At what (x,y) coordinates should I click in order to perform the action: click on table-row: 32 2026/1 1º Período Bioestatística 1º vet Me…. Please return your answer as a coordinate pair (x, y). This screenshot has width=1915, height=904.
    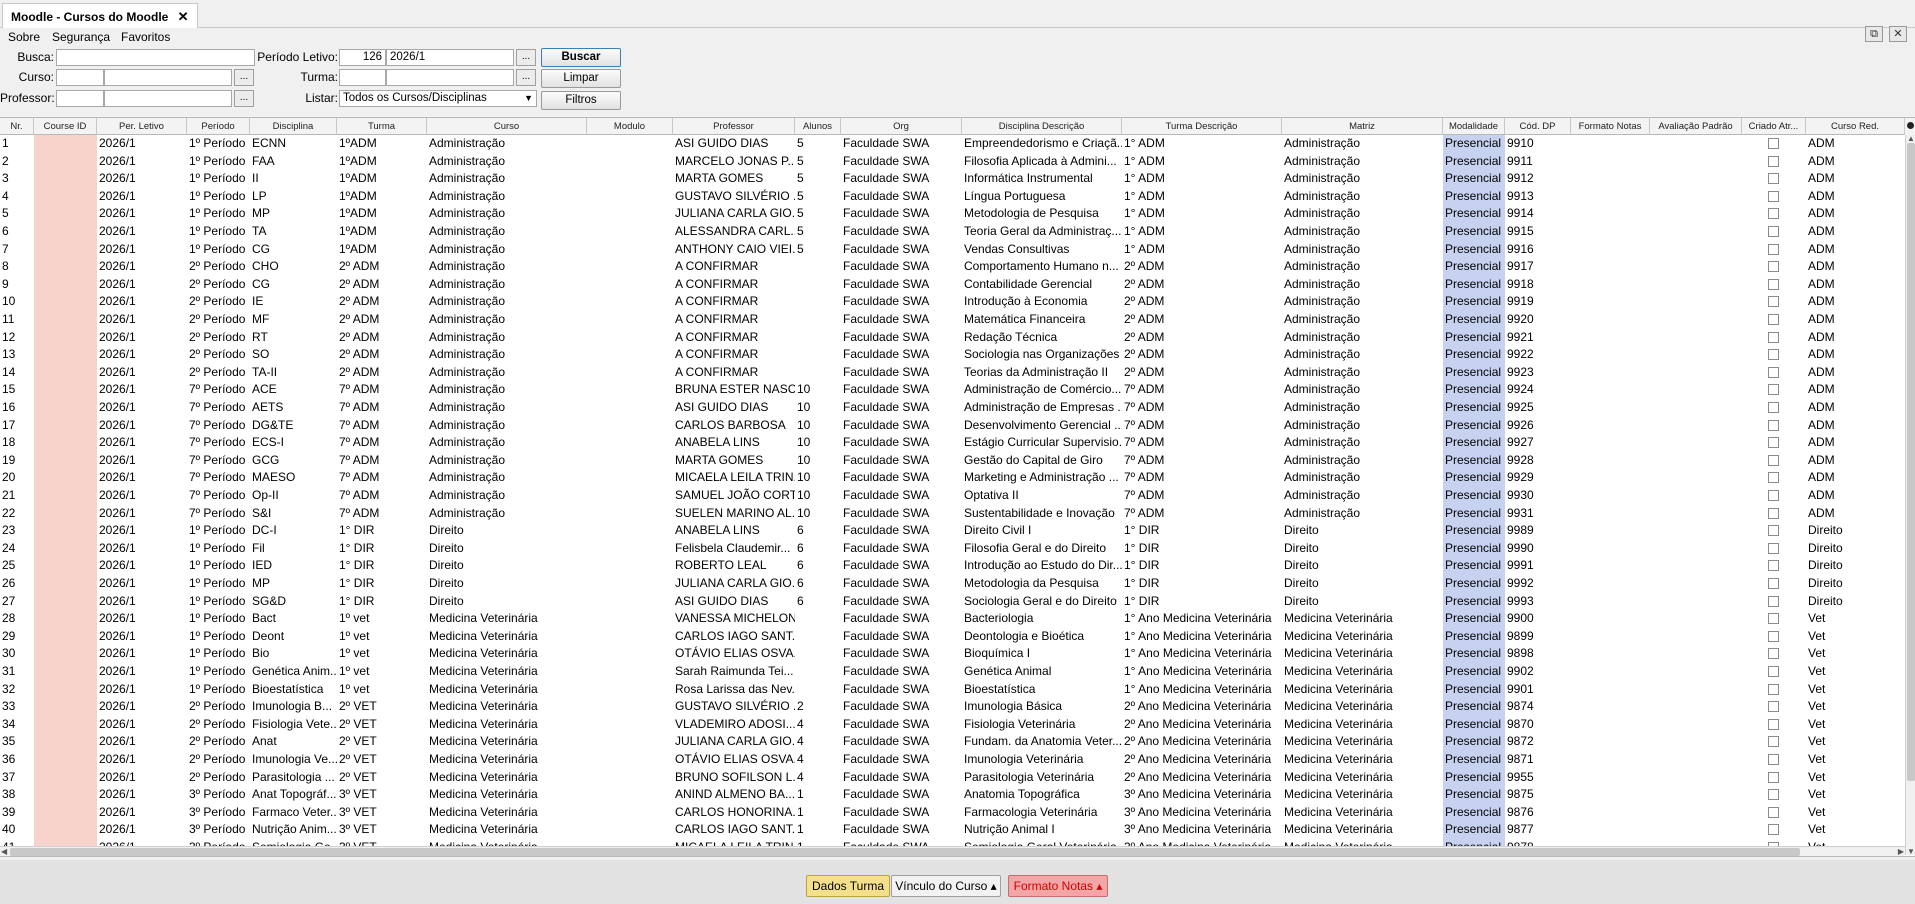
    Looking at the image, I should click on (952, 689).